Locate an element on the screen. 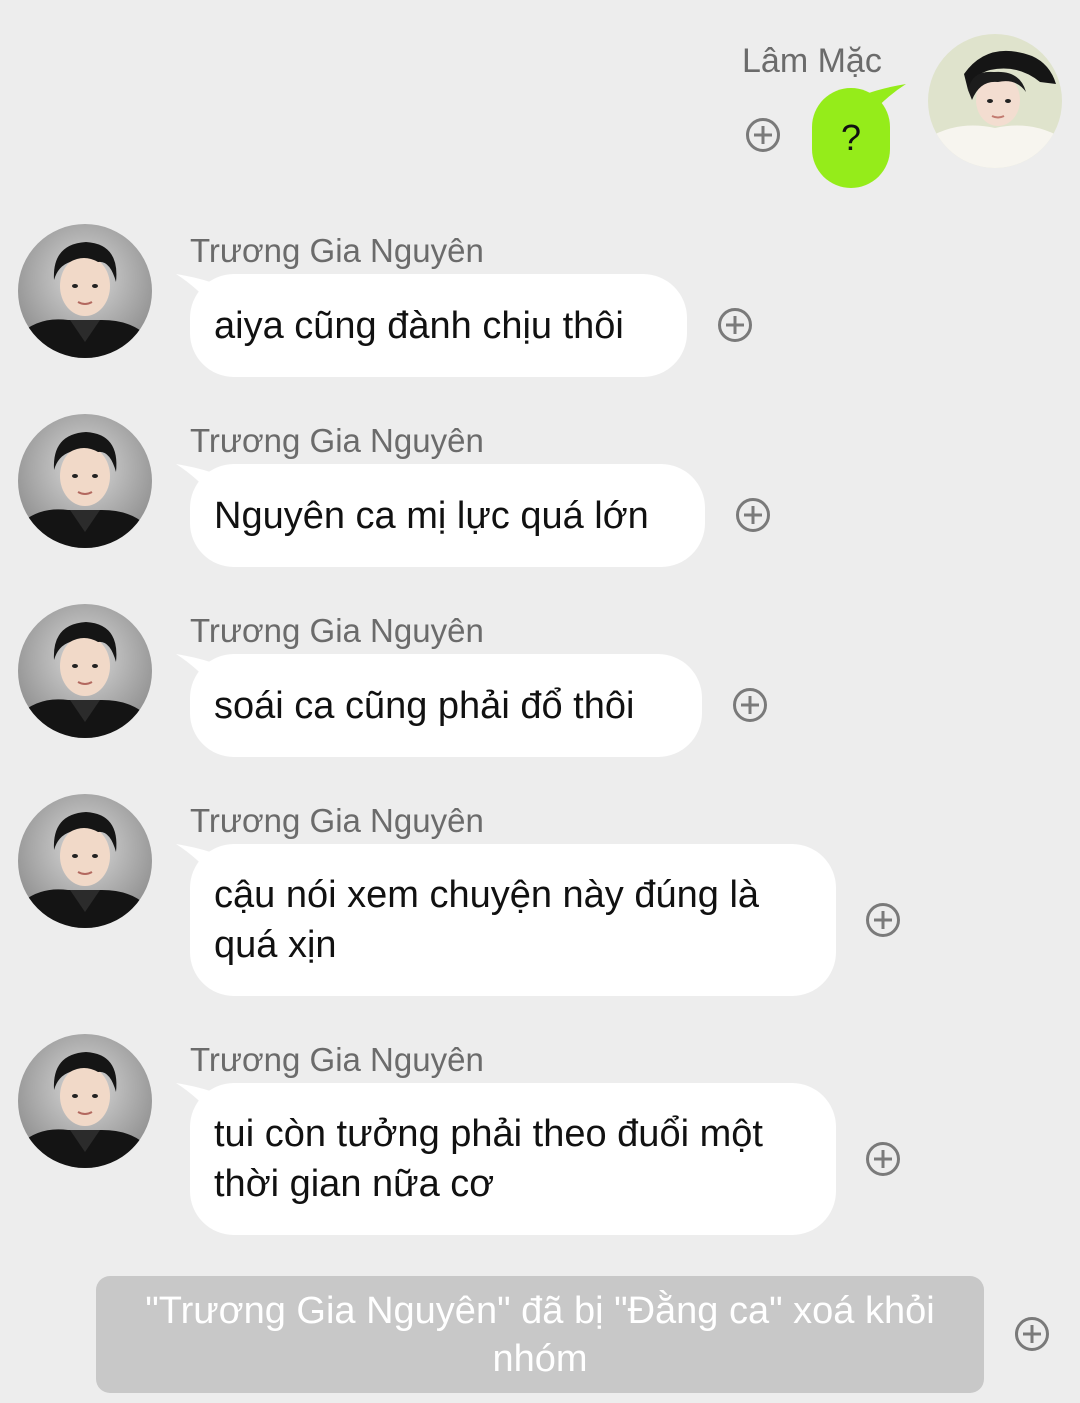 This screenshot has height=1403, width=1080. message-bubble: aiya cũng đành chịu thôi is located at coordinates (438, 325).